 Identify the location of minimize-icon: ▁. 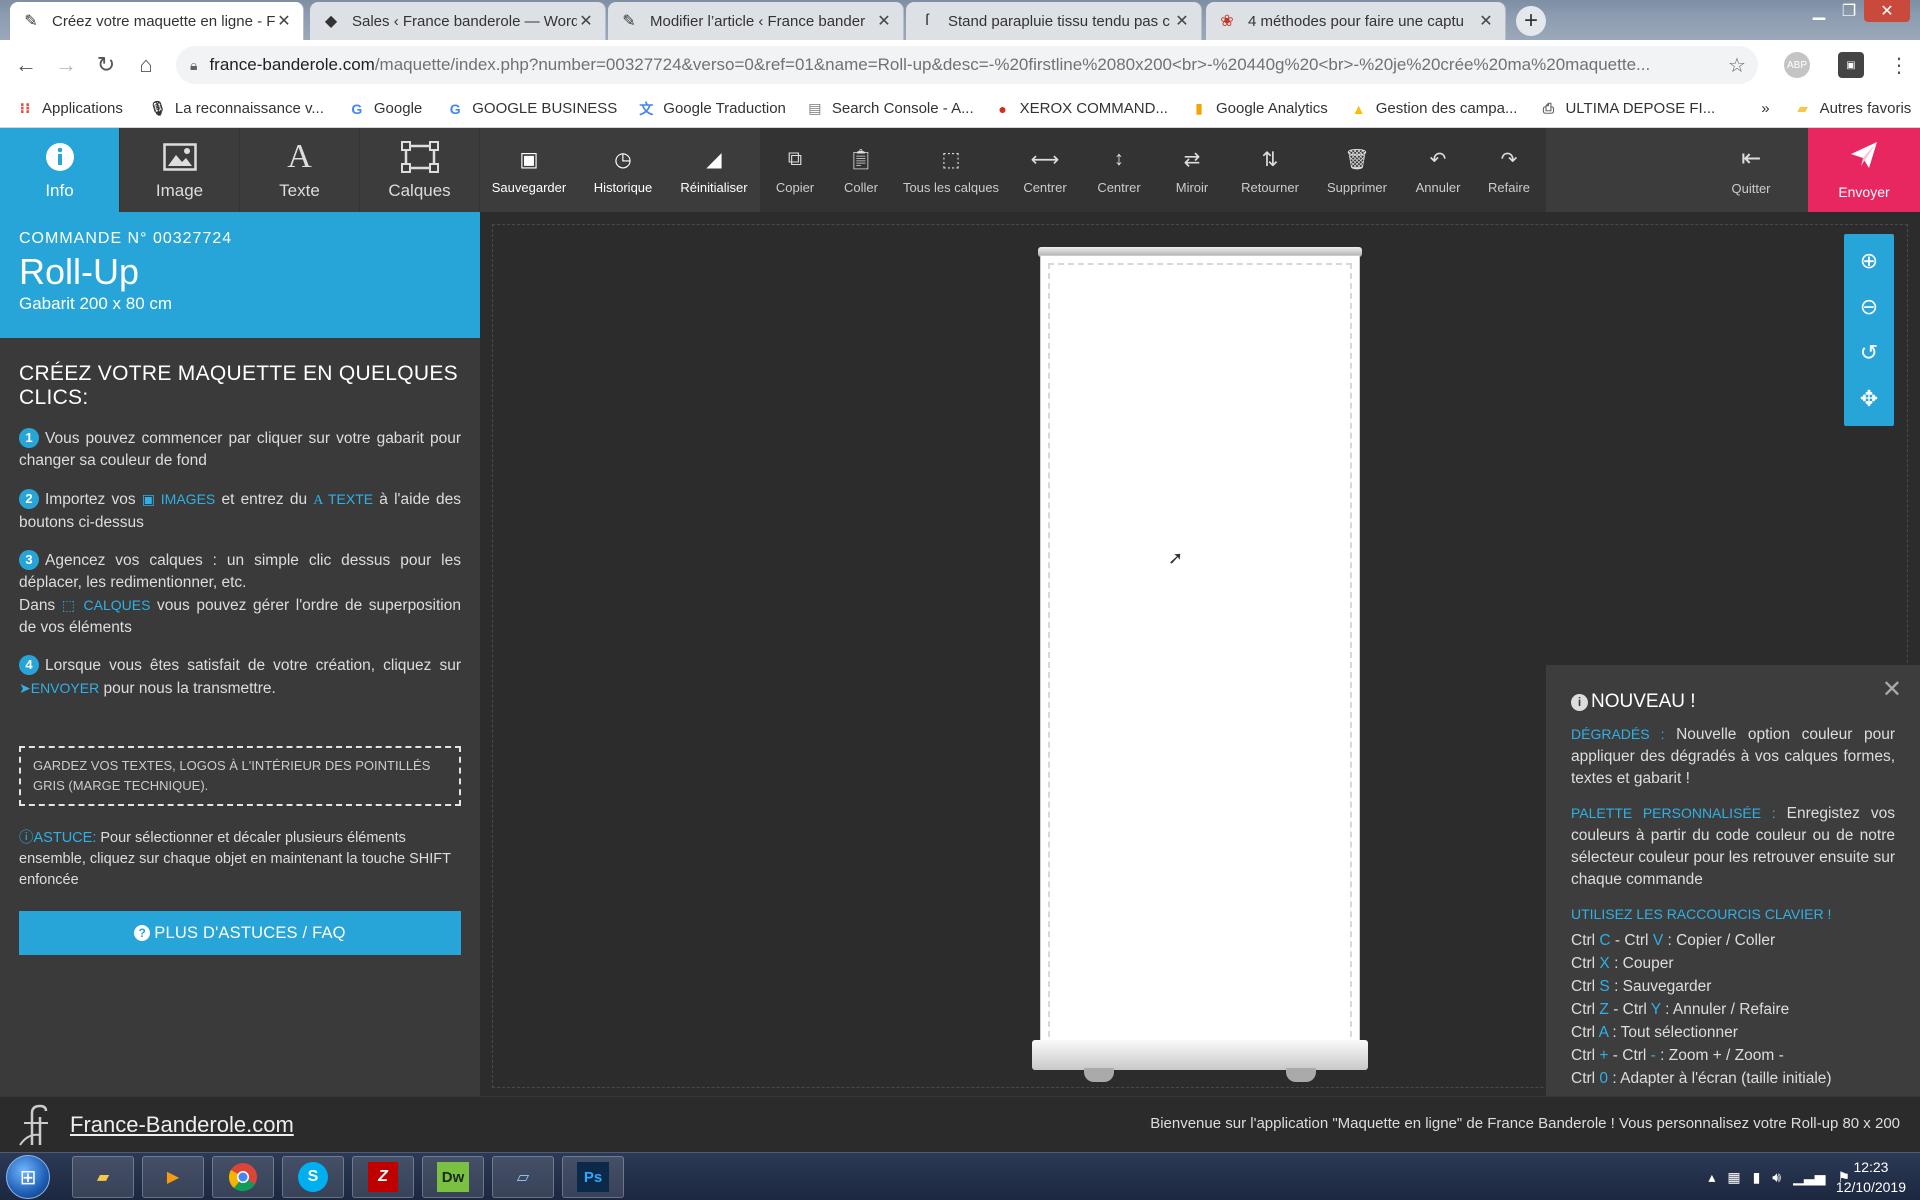
(1819, 11).